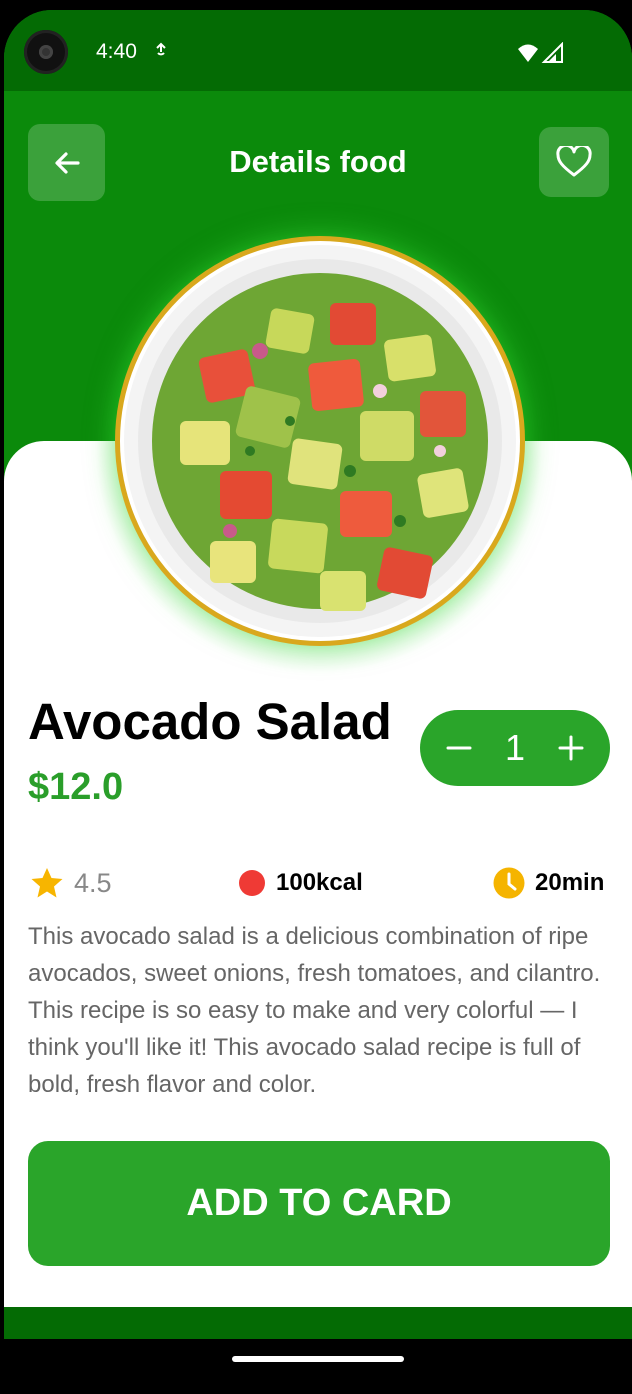 Image resolution: width=632 pixels, height=1394 pixels. I want to click on quantity-value: 1, so click(515, 747).